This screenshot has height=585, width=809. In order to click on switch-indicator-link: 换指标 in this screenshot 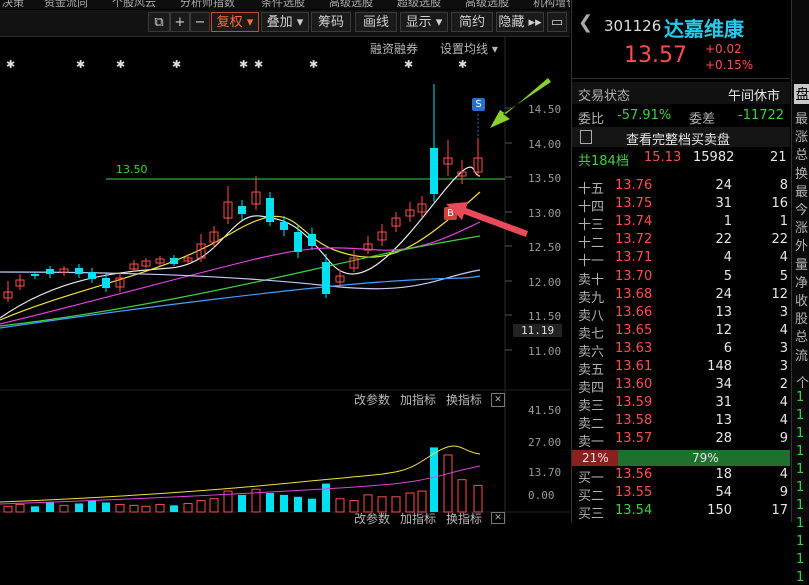, I will do `click(464, 399)`.